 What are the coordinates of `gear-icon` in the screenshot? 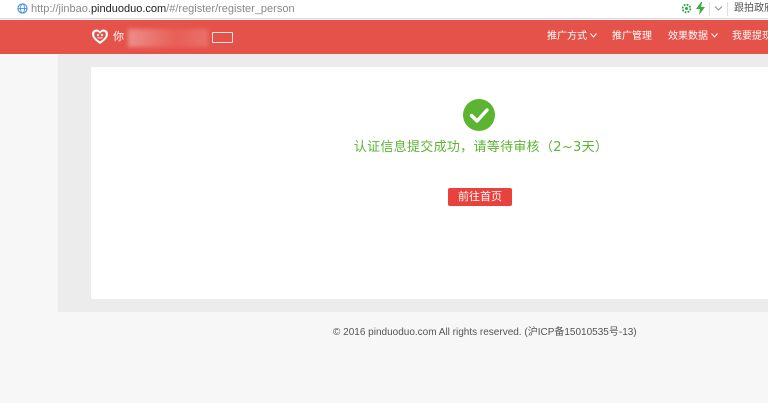 It's located at (686, 8).